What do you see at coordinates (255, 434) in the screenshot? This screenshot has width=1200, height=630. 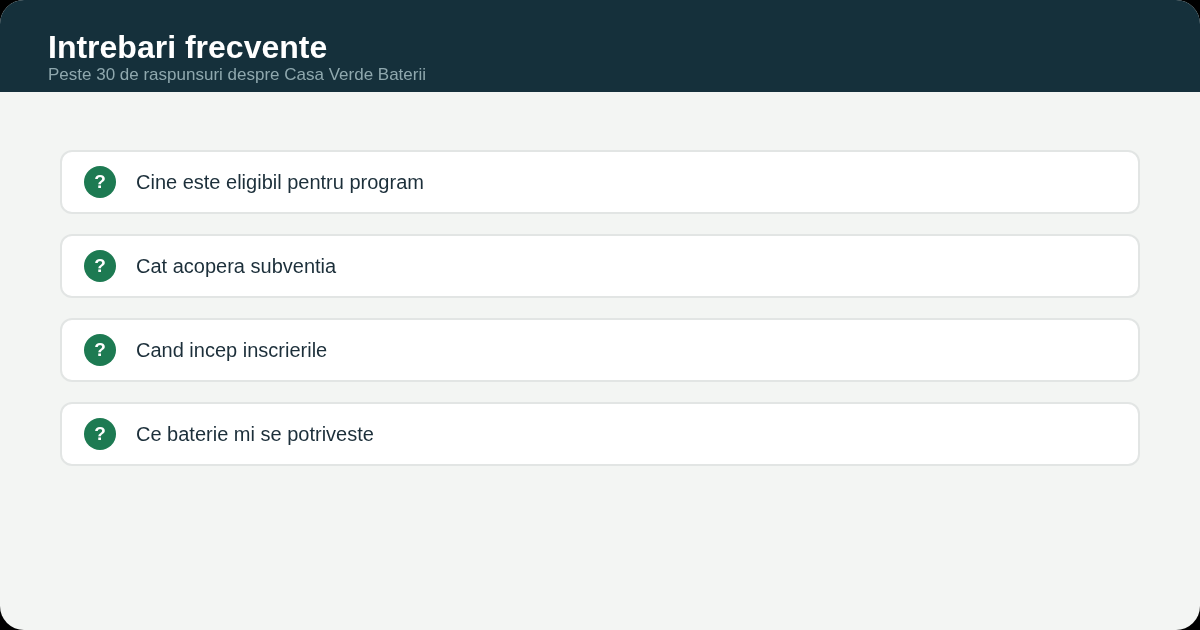 I see `faq-question: Ce baterie mi se potriveste` at bounding box center [255, 434].